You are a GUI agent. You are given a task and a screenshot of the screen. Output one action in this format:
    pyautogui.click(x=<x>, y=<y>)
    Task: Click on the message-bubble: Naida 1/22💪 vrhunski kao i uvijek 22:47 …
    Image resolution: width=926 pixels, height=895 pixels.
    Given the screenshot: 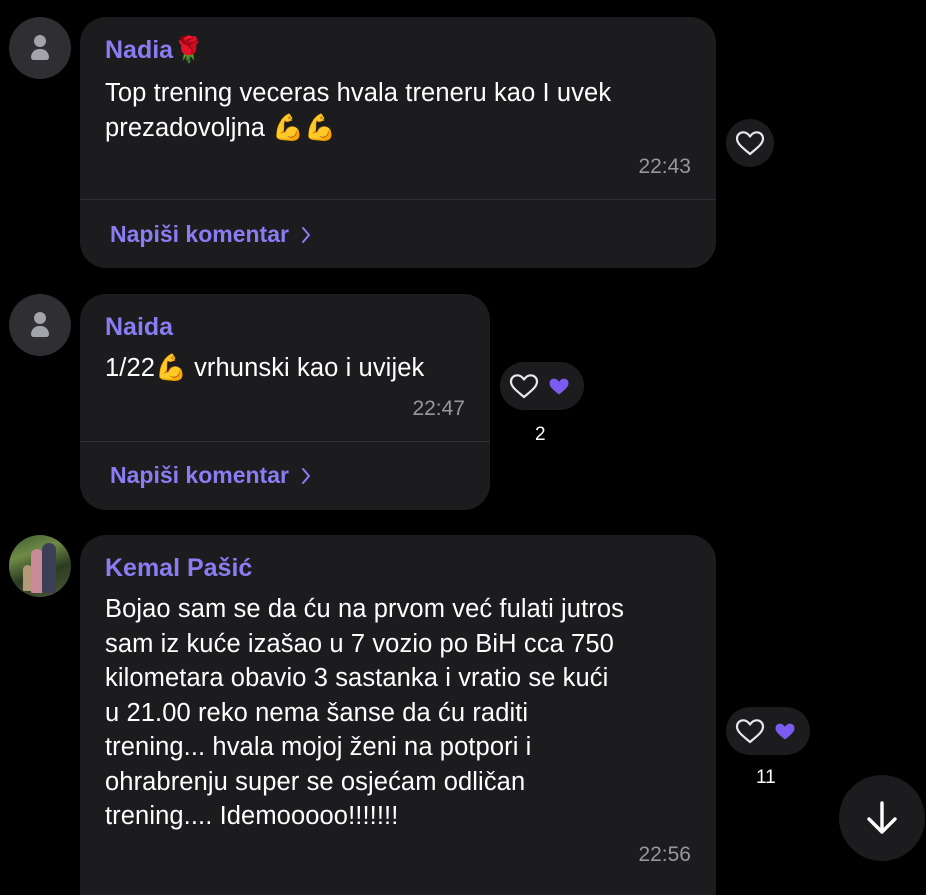 What is the action you would take?
    pyautogui.click(x=285, y=402)
    